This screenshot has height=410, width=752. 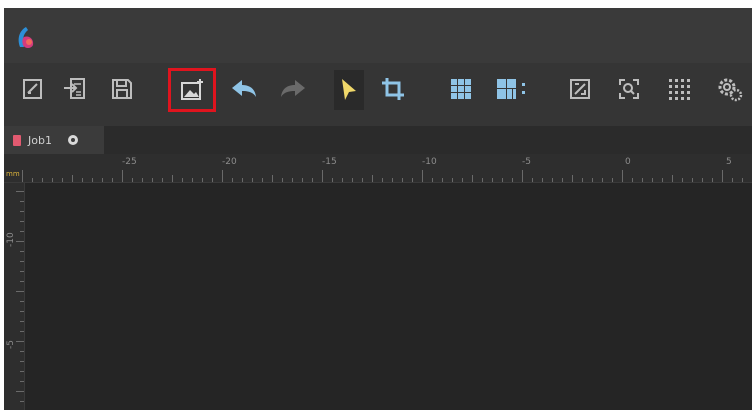 What do you see at coordinates (72, 140) in the screenshot?
I see `tab-close-icon` at bounding box center [72, 140].